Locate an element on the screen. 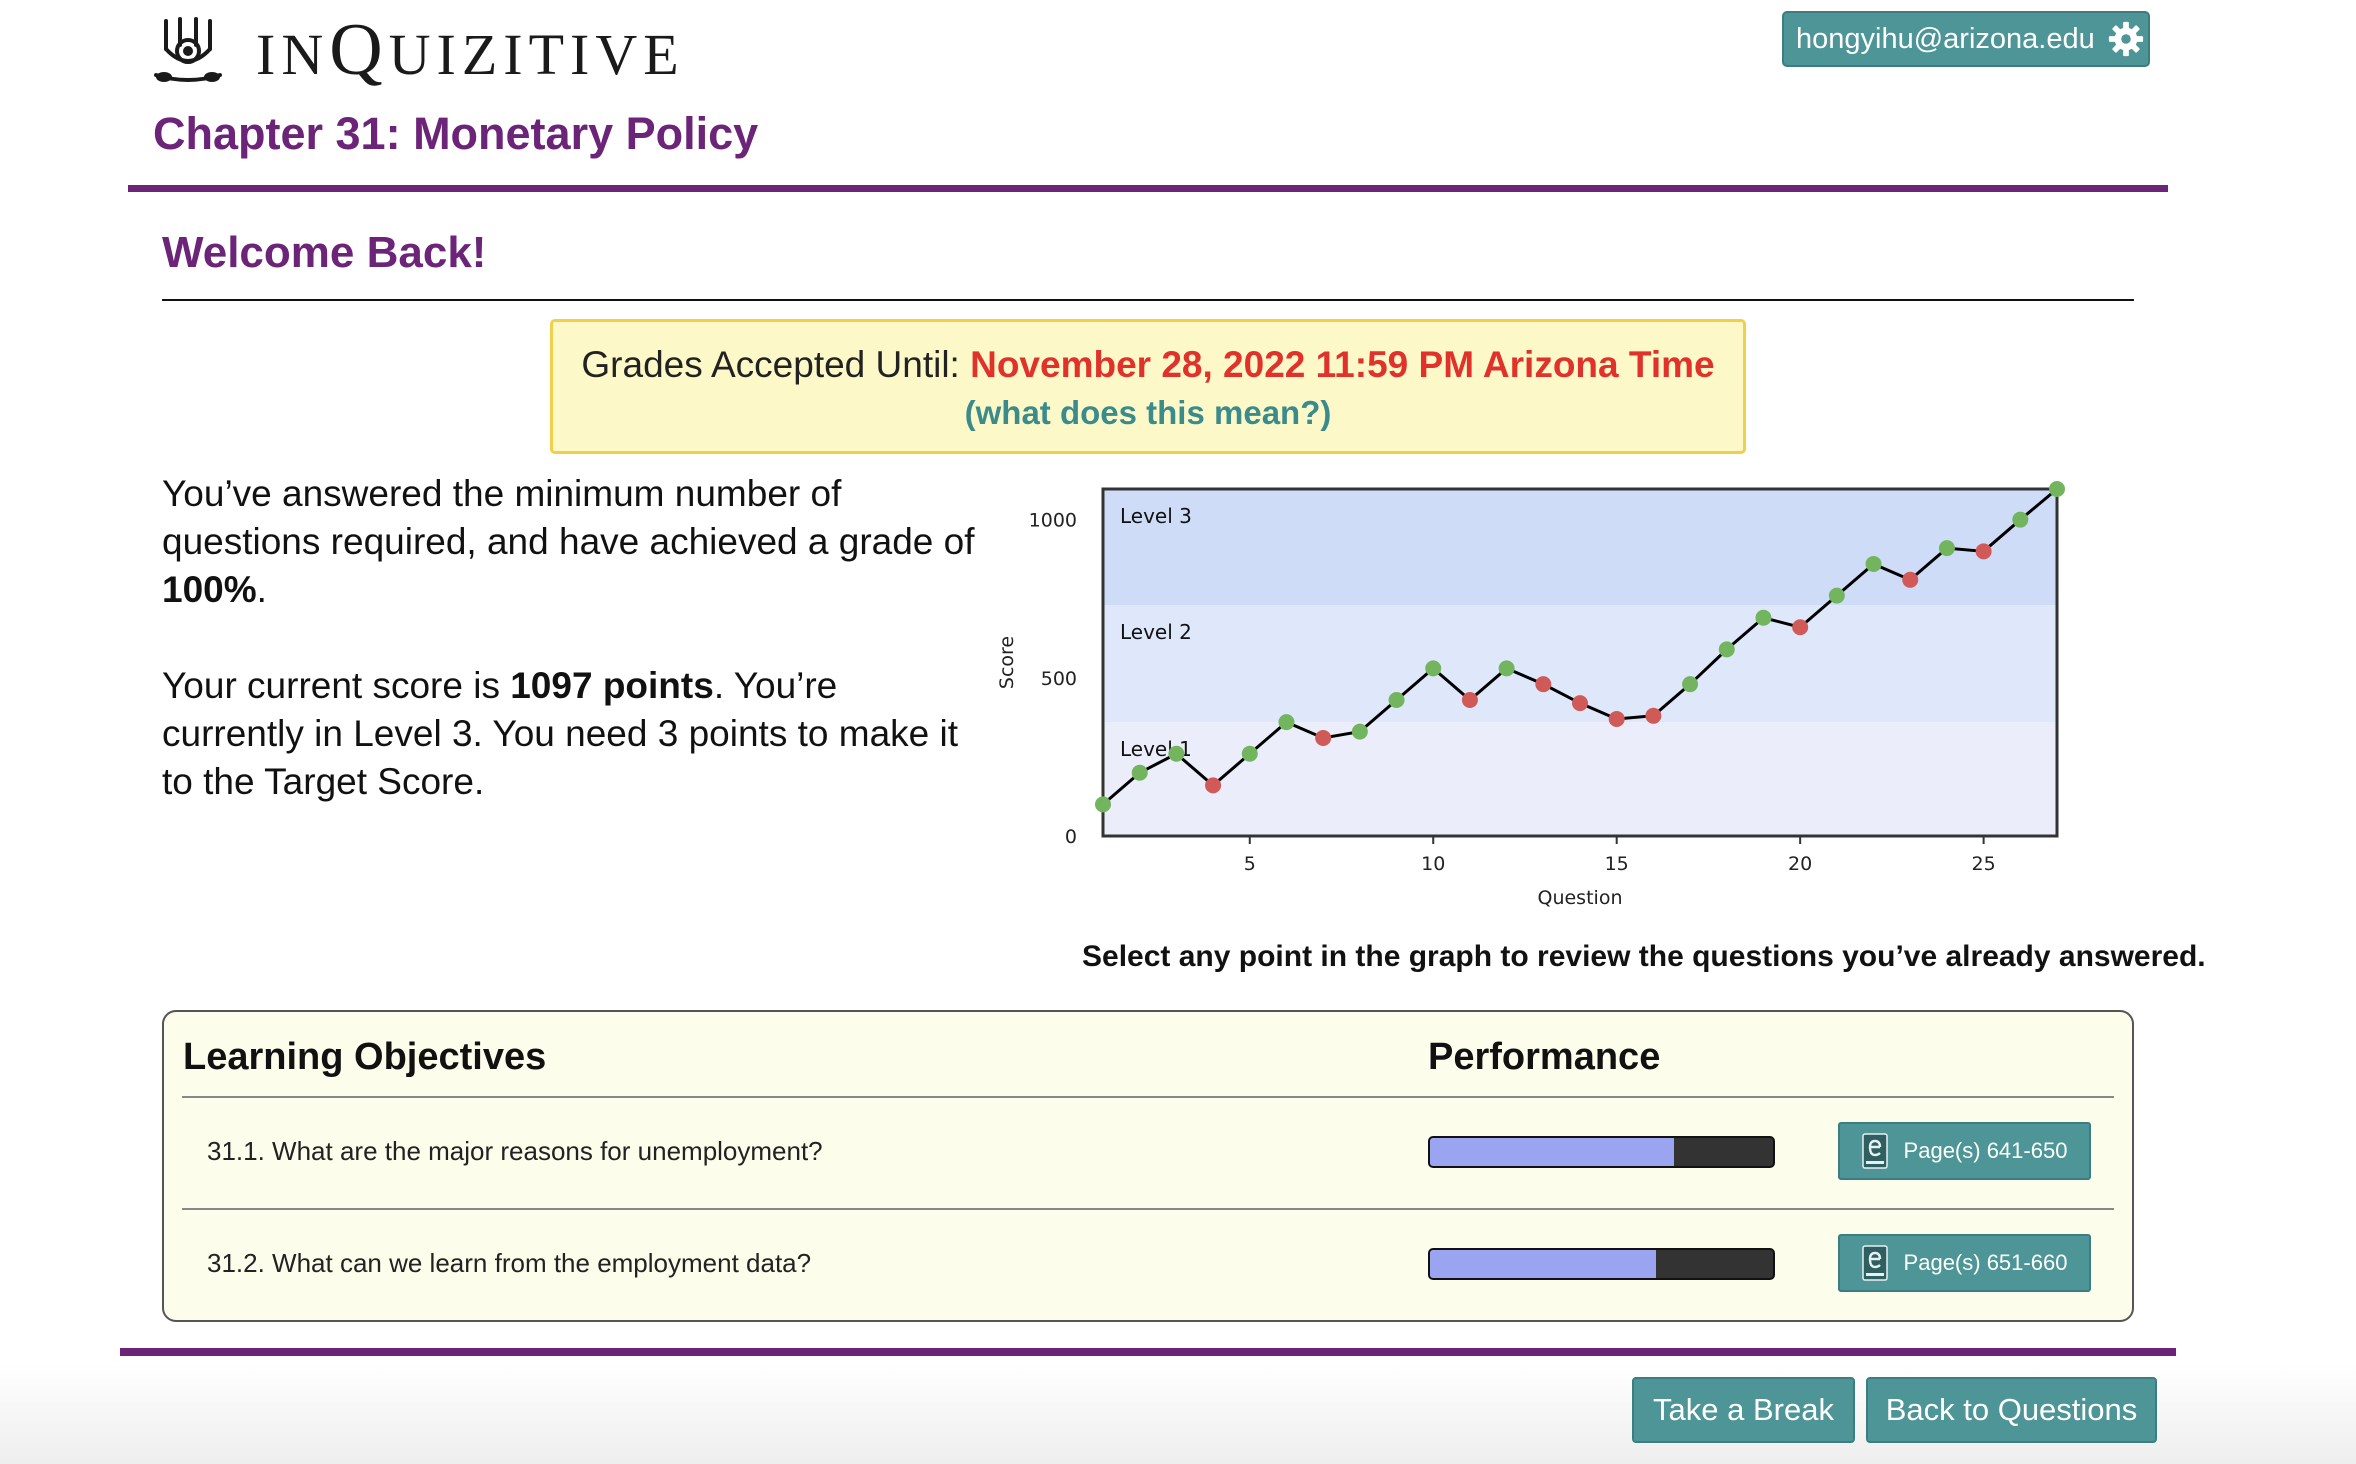 This screenshot has width=2356, height=1464. grades-deadline: November 28, 2022 11:59 PM Arizona Time is located at coordinates (1342, 364).